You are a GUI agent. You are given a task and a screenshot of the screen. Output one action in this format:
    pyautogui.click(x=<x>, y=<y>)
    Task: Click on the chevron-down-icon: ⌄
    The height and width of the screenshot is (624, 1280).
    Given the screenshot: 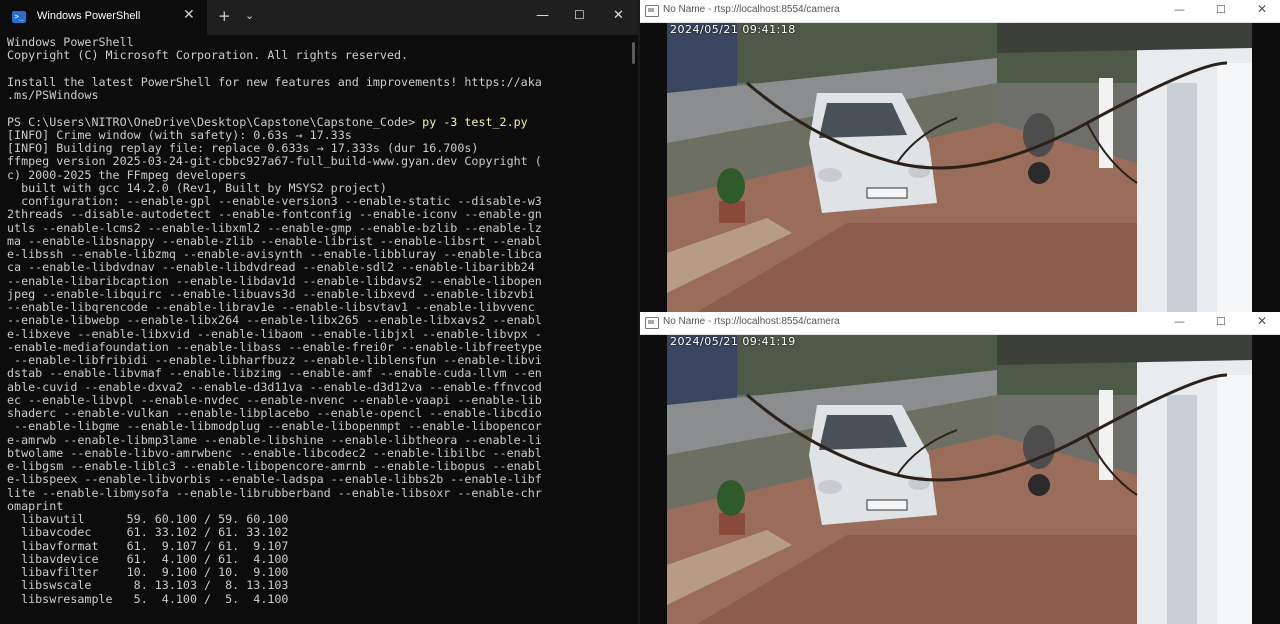 What is the action you would take?
    pyautogui.click(x=249, y=15)
    